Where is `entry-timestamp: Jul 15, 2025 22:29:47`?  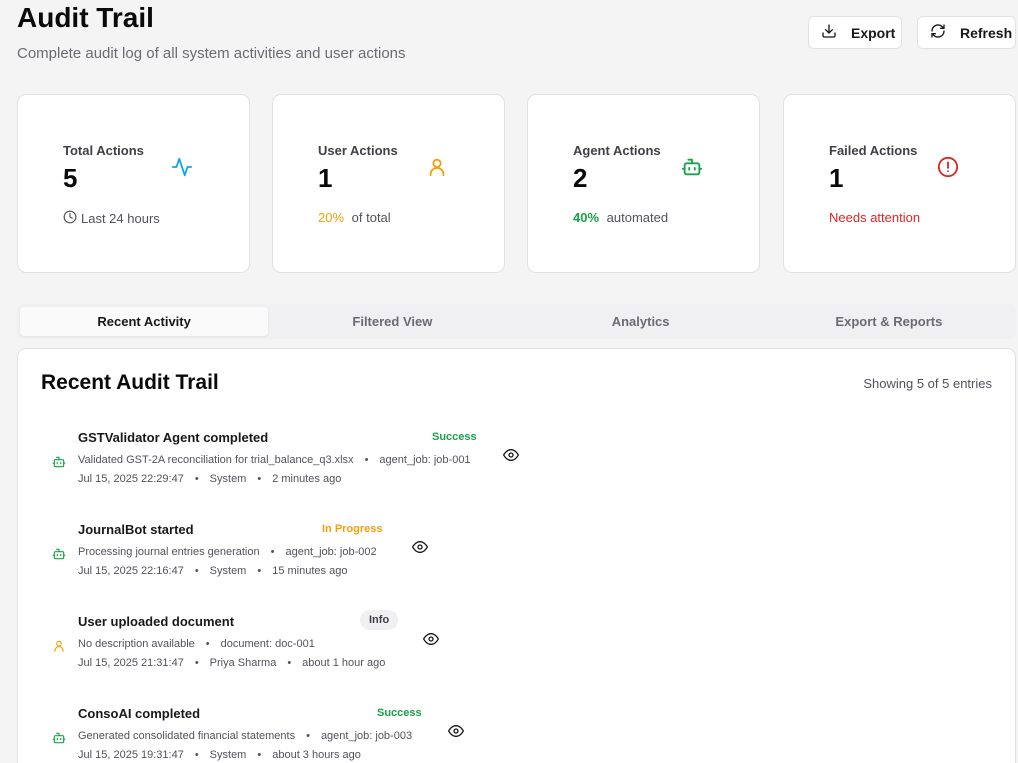 entry-timestamp: Jul 15, 2025 22:29:47 is located at coordinates (131, 479).